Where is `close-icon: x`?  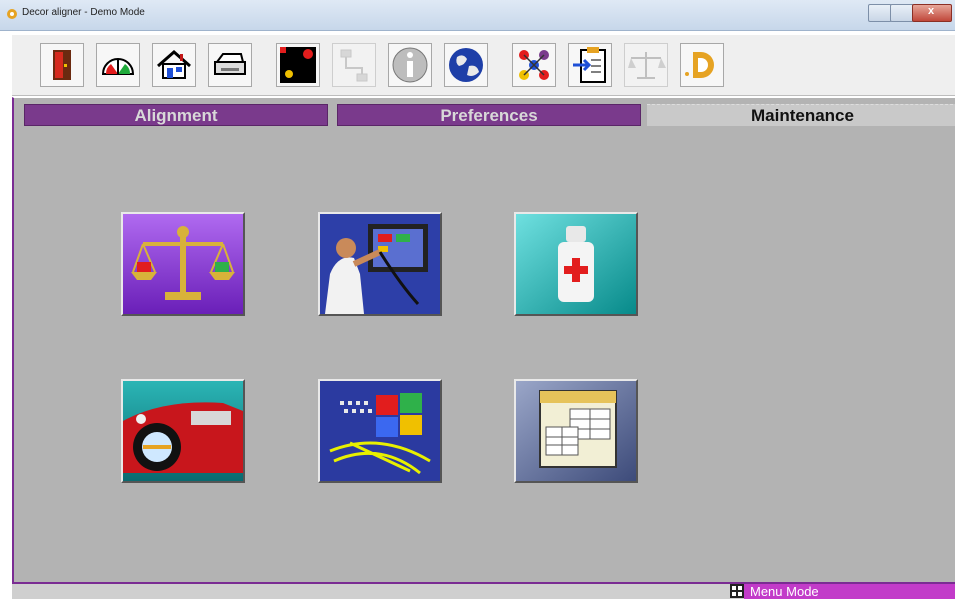 close-icon: x is located at coordinates (931, 11).